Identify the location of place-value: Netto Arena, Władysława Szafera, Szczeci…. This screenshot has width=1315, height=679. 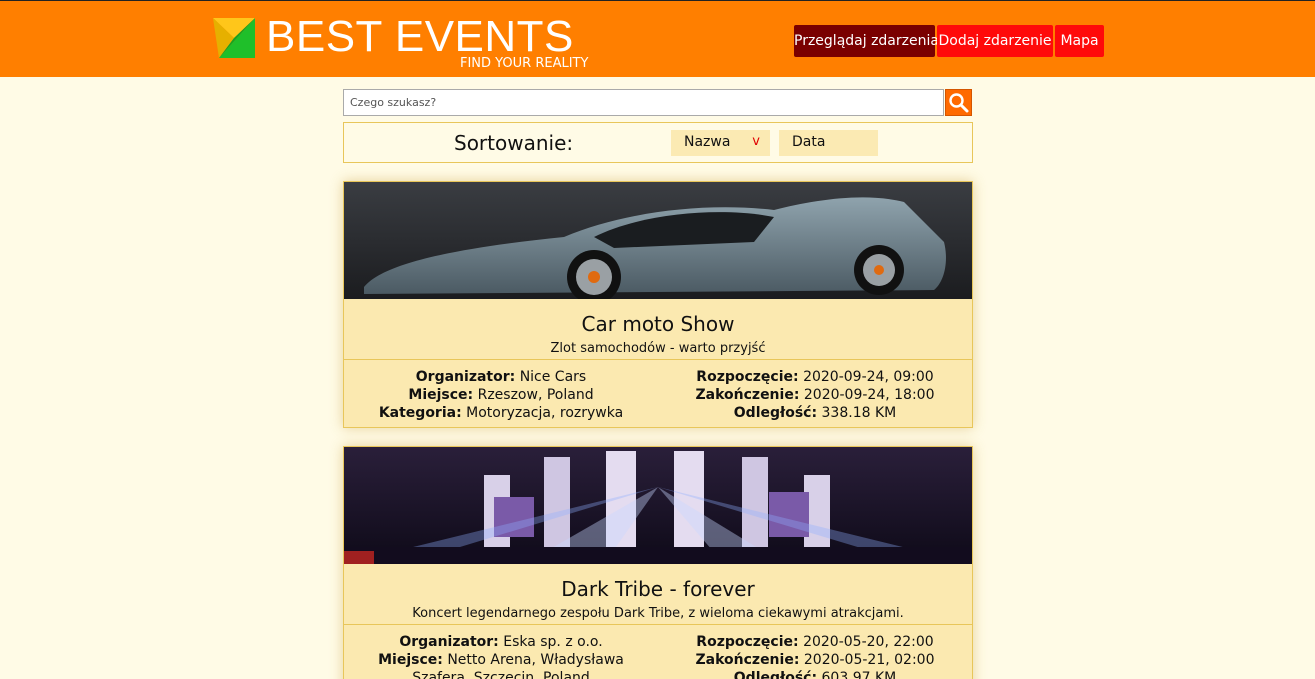
(518, 665).